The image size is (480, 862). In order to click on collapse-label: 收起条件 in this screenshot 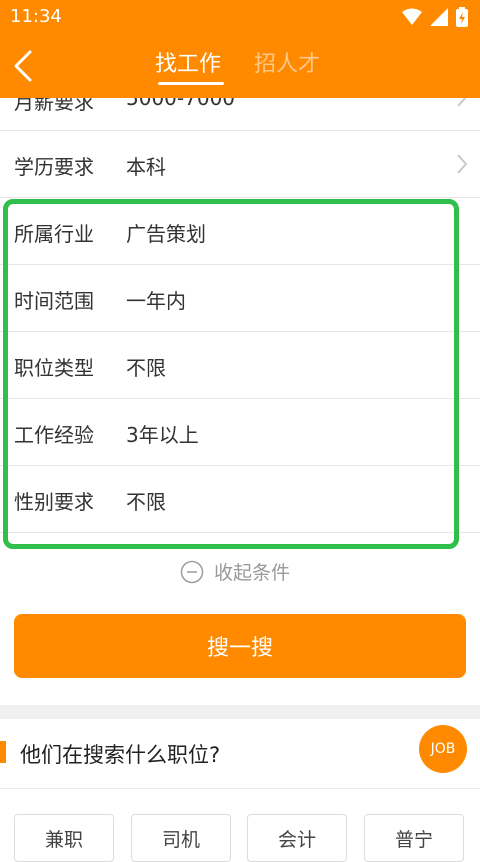, I will do `click(252, 573)`.